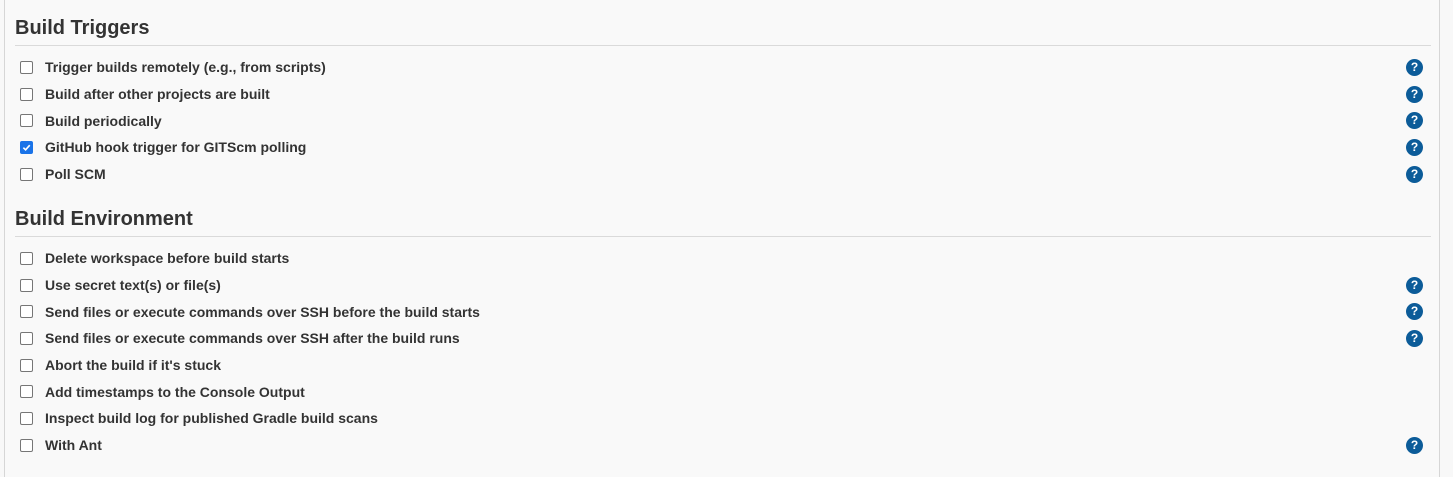 The height and width of the screenshot is (477, 1453). I want to click on option-row: Add timestamps to the Console Output, so click(723, 391).